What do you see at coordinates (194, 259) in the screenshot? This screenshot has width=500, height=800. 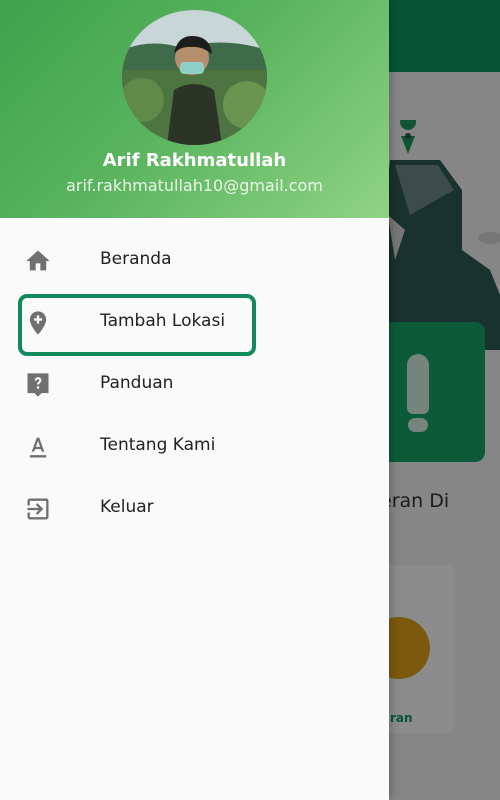 I see `menu-item-beranda: Beranda` at bounding box center [194, 259].